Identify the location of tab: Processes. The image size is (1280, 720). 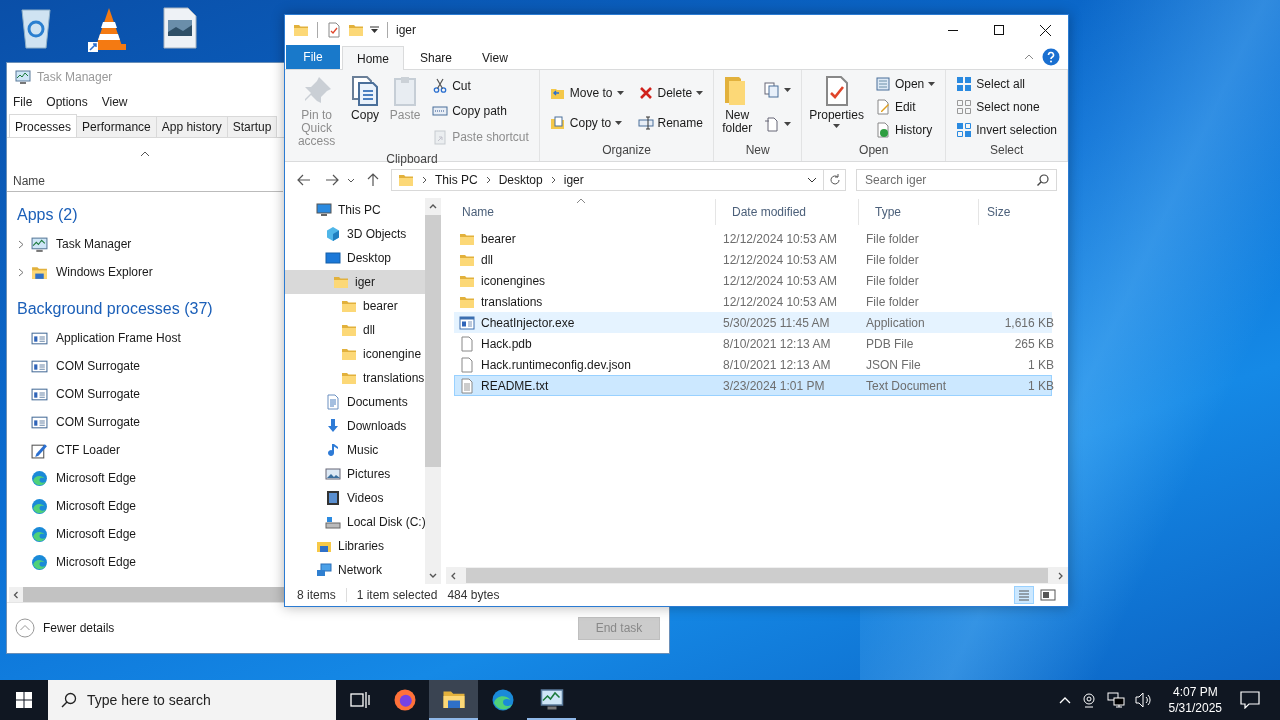
(43, 125).